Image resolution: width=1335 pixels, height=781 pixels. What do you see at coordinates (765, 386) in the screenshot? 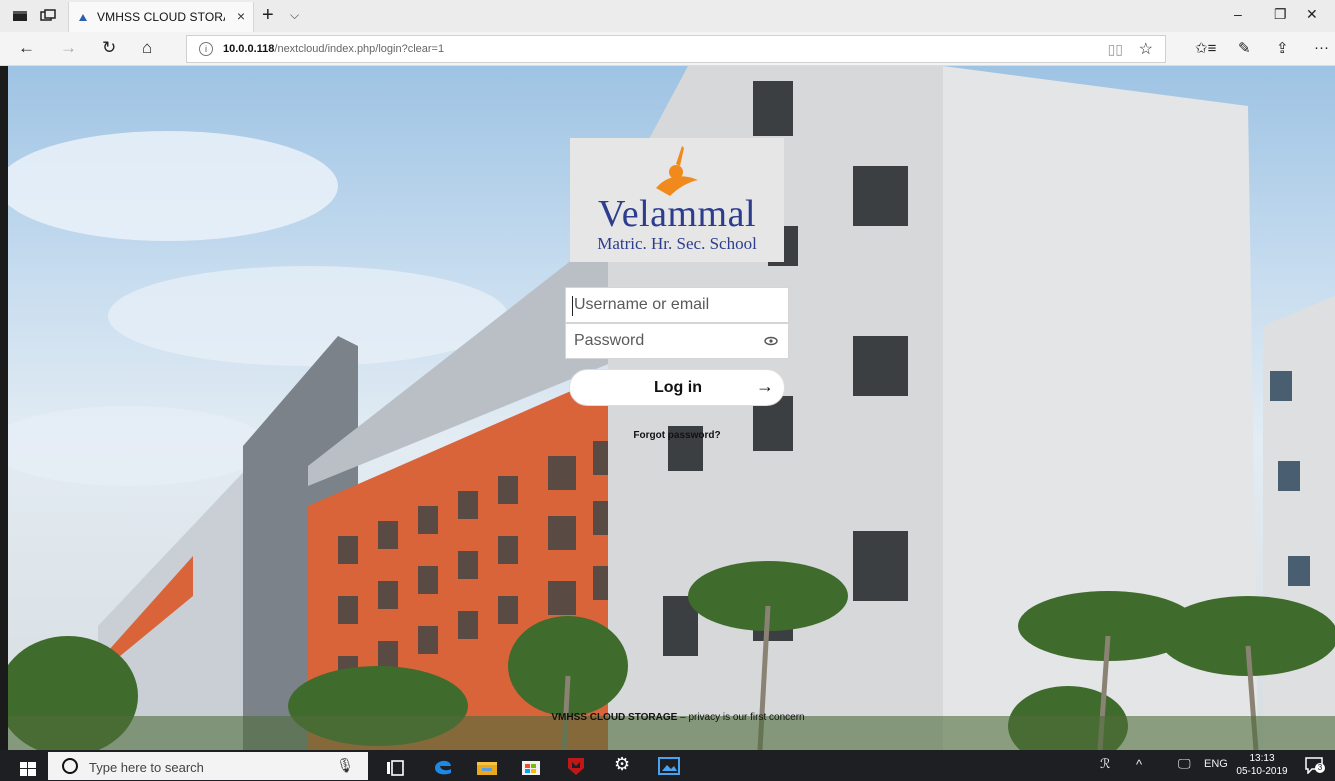
I see `arrow-right-icon: →` at bounding box center [765, 386].